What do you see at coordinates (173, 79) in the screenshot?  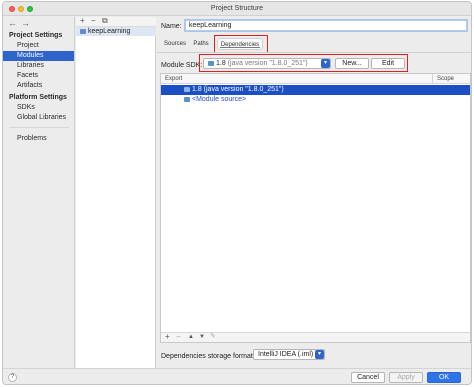 I see `column-export: Export` at bounding box center [173, 79].